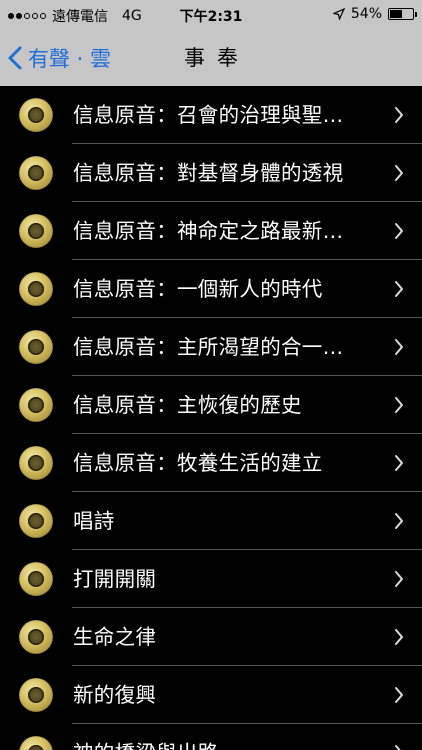  I want to click on list-item: 信息原音：主恢復的歷史, so click(211, 405).